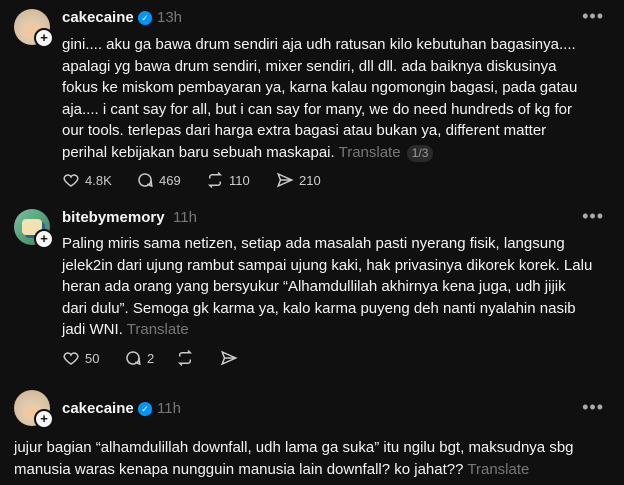 This screenshot has height=485, width=624. Describe the element at coordinates (228, 180) in the screenshot. I see `repost-button: 110` at that location.